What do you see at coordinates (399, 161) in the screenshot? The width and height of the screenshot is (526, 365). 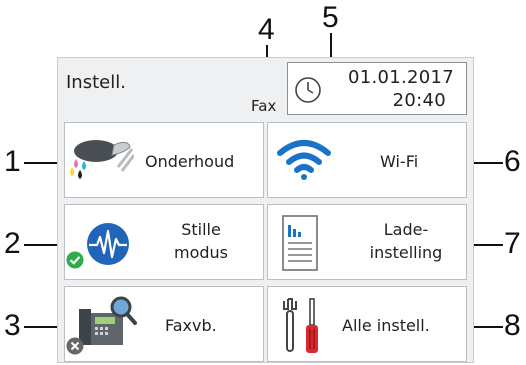 I see `wifi-label: Wi-Fi` at bounding box center [399, 161].